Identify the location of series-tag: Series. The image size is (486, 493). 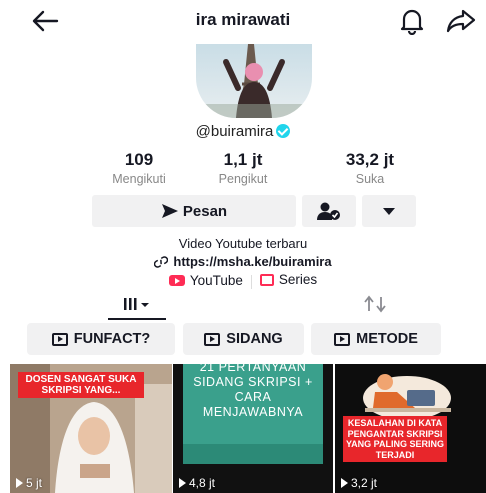
(288, 279).